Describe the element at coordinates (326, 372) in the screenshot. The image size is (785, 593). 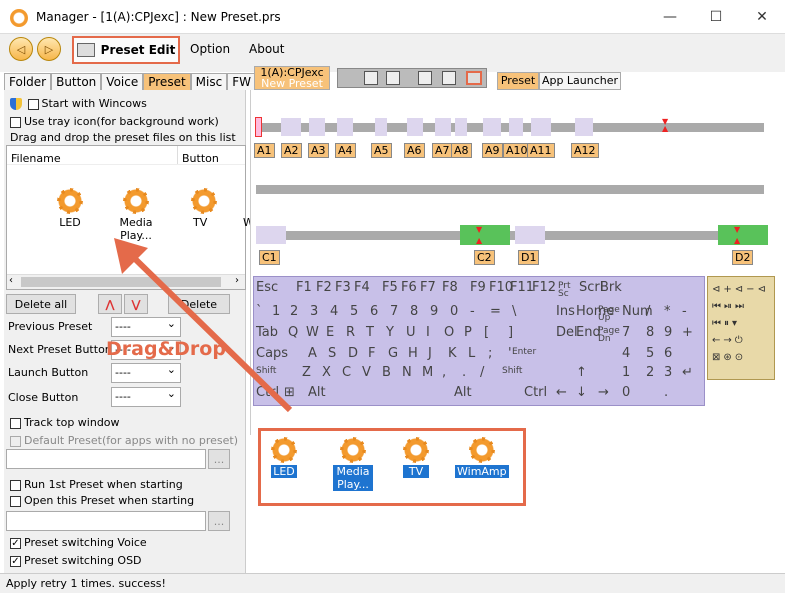
I see `key-x: X` at that location.